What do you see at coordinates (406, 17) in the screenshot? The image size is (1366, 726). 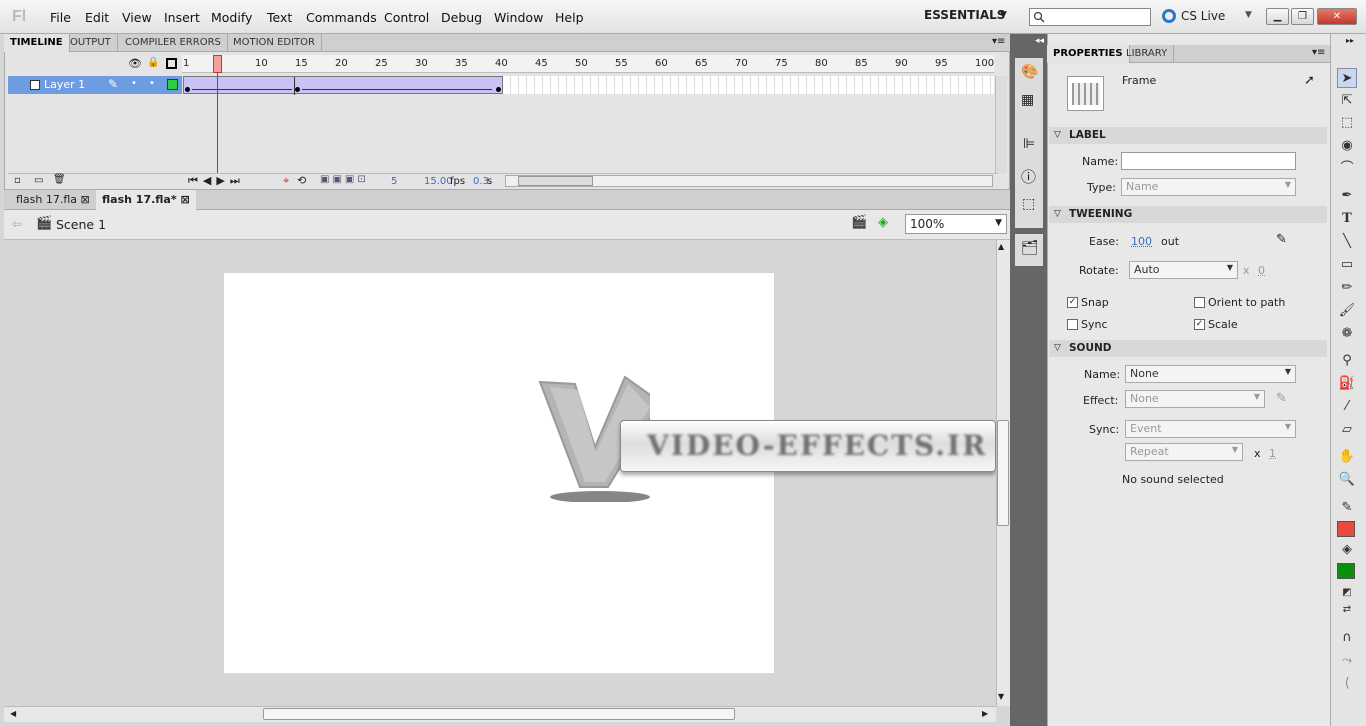 I see `menu-control: Control` at bounding box center [406, 17].